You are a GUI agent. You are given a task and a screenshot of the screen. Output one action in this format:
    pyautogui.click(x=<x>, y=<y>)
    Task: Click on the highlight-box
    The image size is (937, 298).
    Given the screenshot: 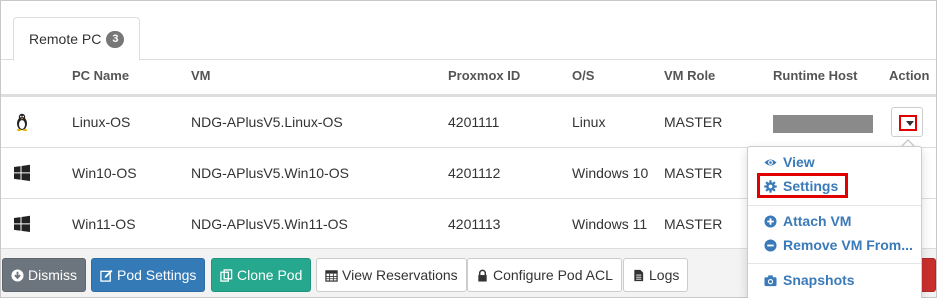 What is the action you would take?
    pyautogui.click(x=908, y=123)
    